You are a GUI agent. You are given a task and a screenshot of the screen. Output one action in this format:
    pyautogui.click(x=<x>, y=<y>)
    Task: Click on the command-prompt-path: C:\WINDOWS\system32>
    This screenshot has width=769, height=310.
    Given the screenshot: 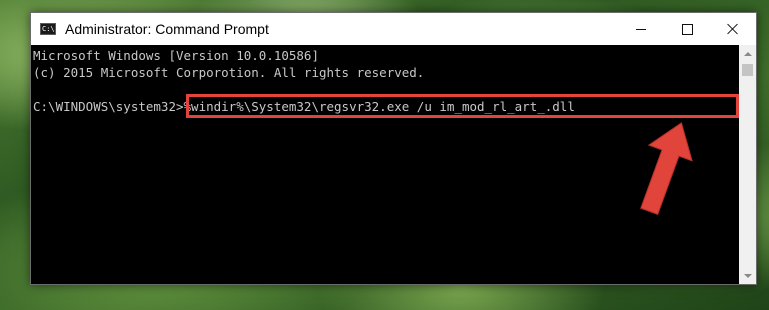 What is the action you would take?
    pyautogui.click(x=108, y=106)
    